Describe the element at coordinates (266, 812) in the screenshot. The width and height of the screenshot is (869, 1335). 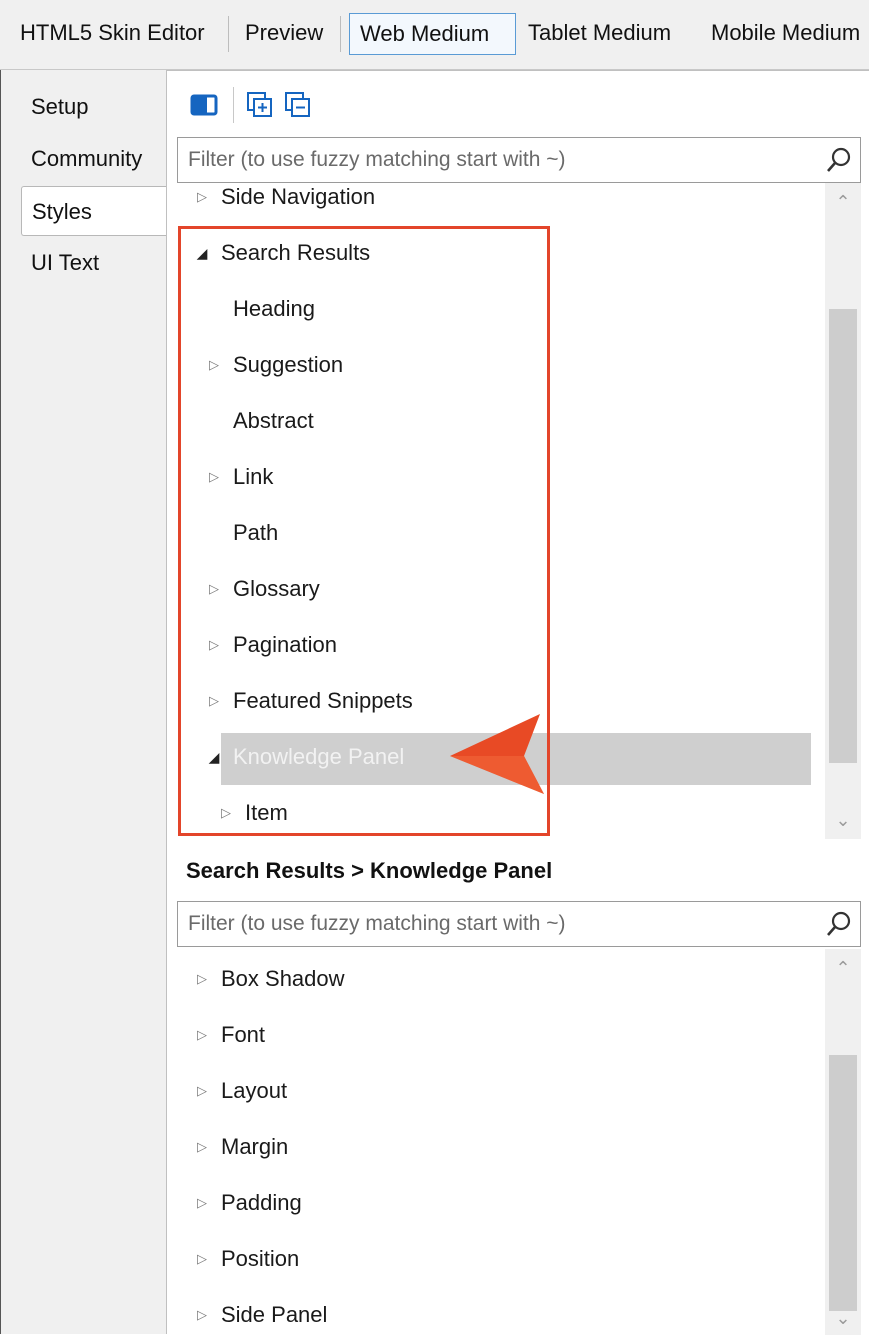
I see `tree-item-label: Item` at that location.